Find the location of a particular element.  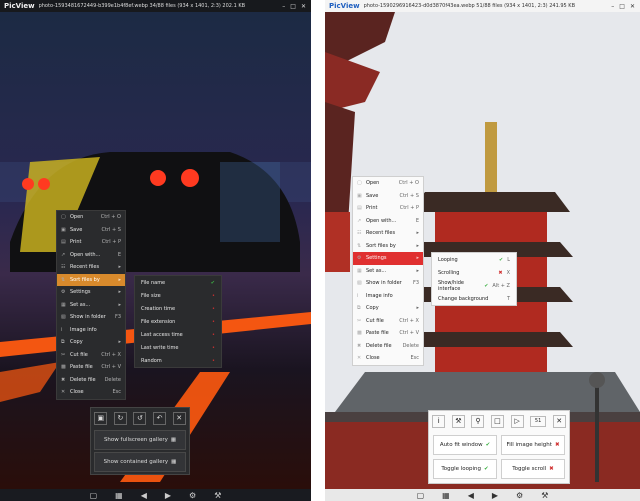

paste-icon: ▩ is located at coordinates (359, 333).